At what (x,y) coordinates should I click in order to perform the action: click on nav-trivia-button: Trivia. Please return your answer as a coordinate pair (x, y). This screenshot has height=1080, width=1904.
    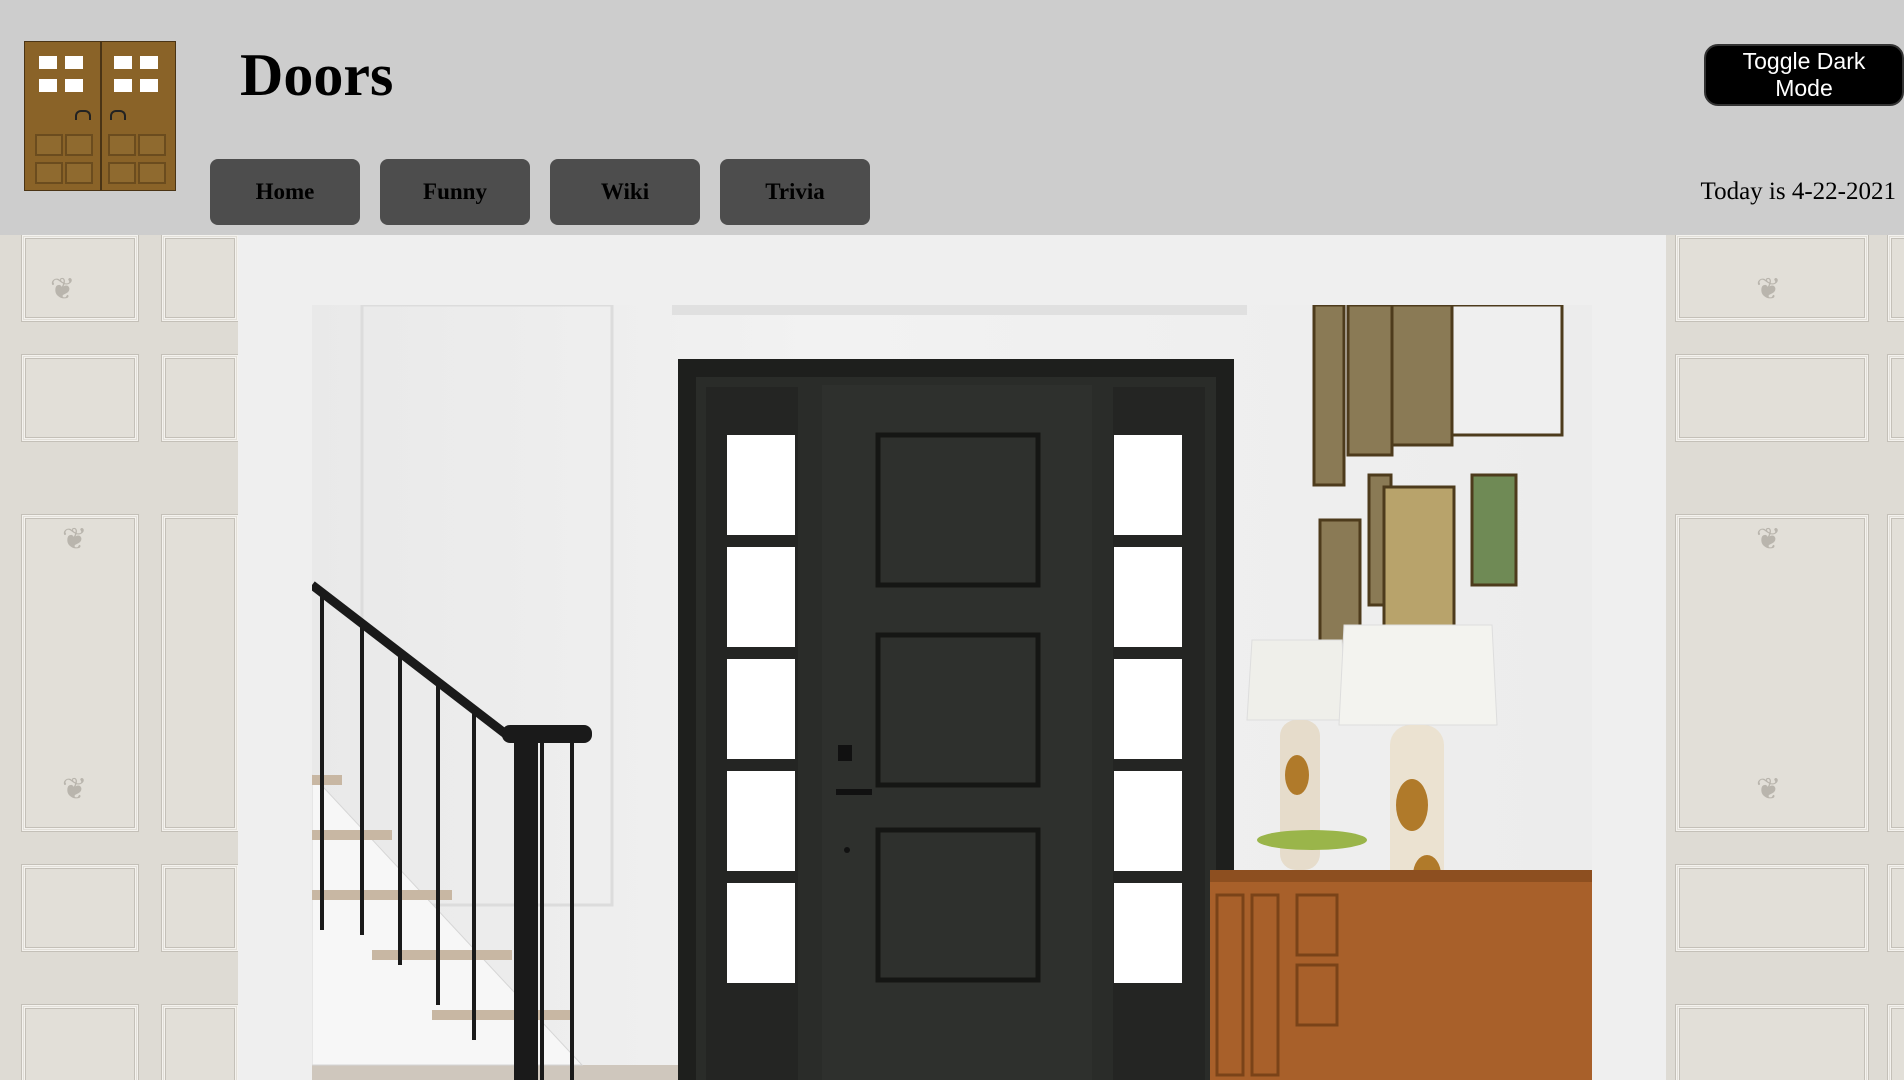
    Looking at the image, I should click on (795, 192).